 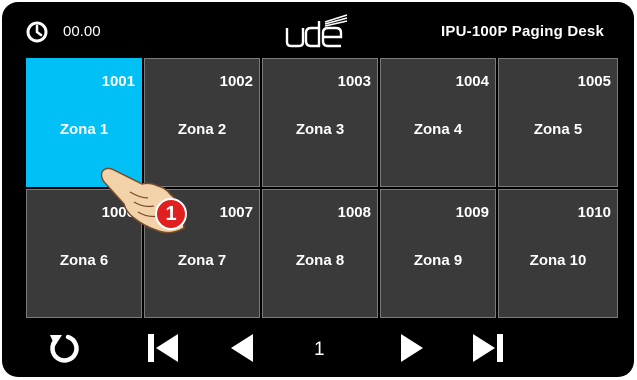 I want to click on zone-tile: 1005 Zona 5, so click(x=558, y=122).